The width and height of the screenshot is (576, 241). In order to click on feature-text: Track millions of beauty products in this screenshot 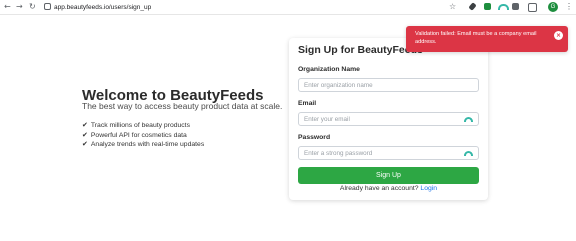, I will do `click(140, 125)`.